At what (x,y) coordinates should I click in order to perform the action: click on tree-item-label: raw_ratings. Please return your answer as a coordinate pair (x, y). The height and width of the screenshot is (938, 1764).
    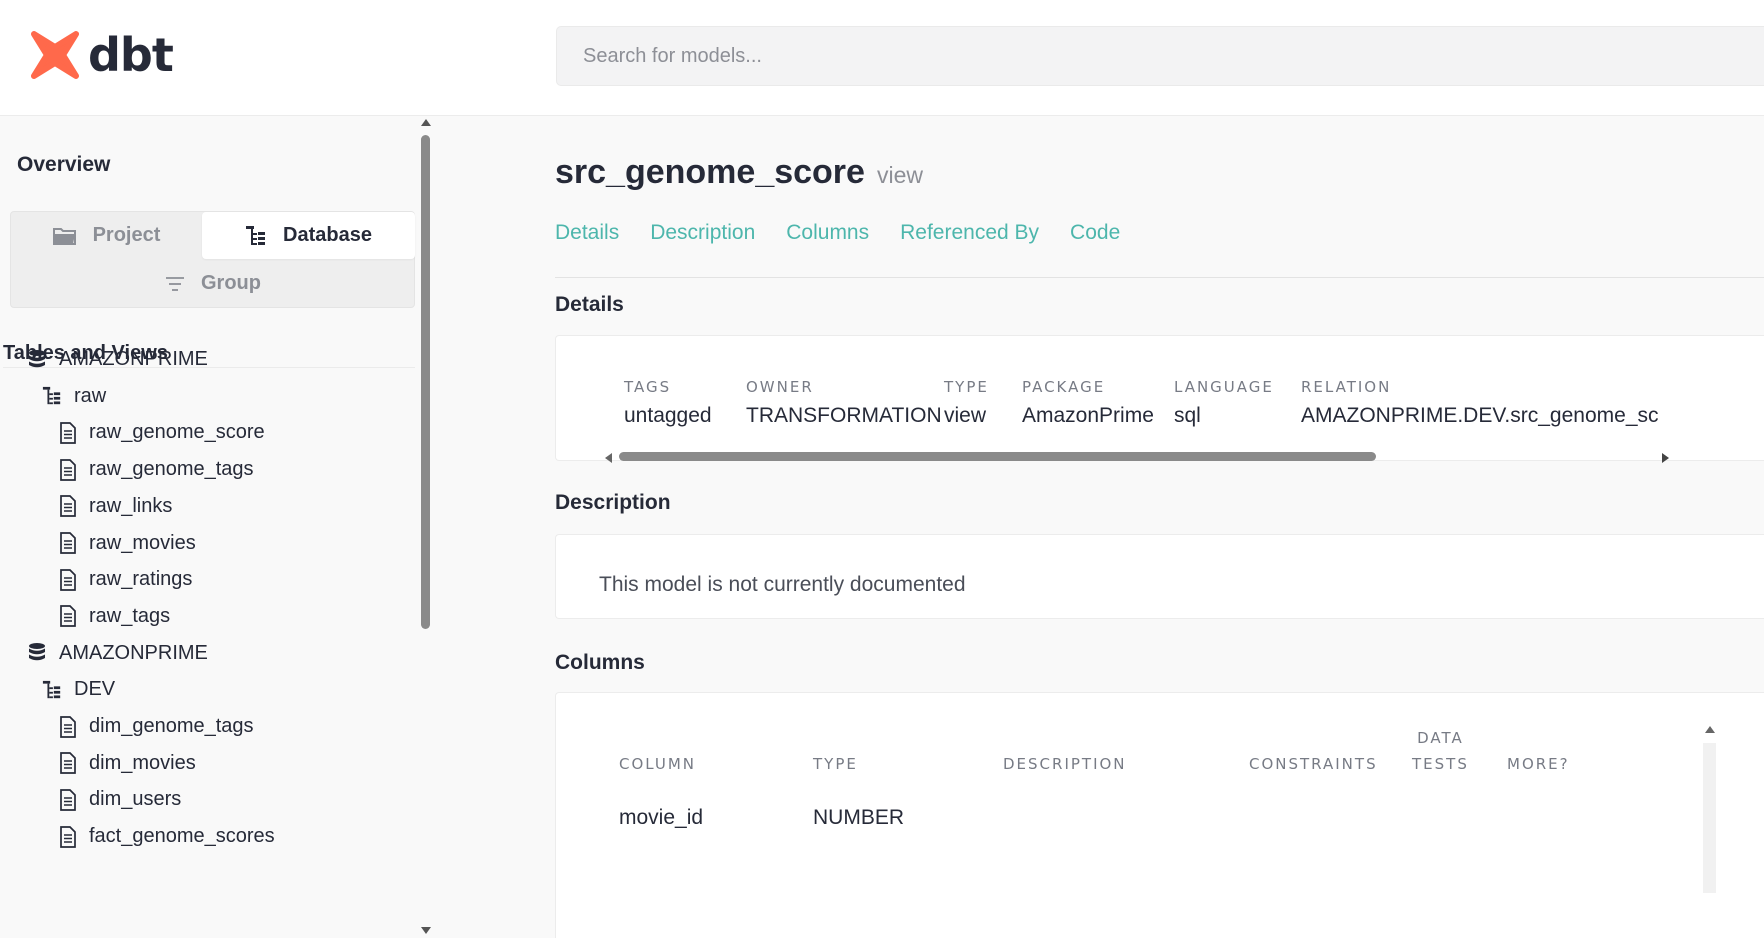
    Looking at the image, I should click on (141, 579).